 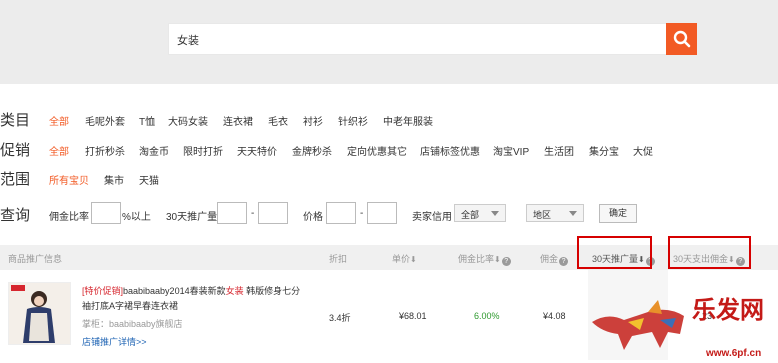 I want to click on category-option-tshirt: T恤, so click(x=147, y=120).